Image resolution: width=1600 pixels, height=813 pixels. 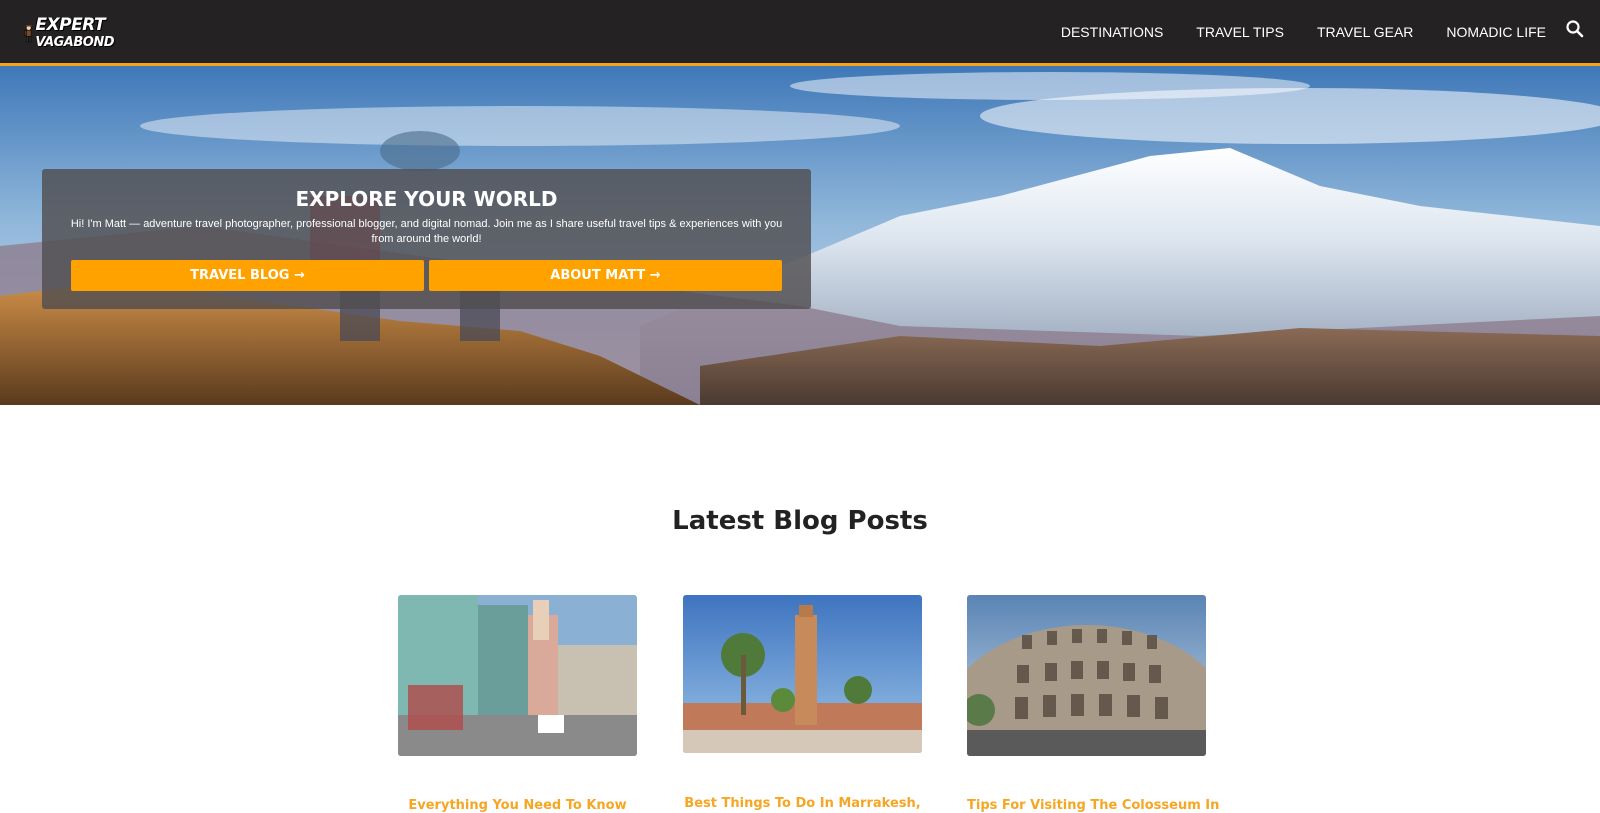 What do you see at coordinates (517, 805) in the screenshot?
I see `post-title: Everything You Need To Know` at bounding box center [517, 805].